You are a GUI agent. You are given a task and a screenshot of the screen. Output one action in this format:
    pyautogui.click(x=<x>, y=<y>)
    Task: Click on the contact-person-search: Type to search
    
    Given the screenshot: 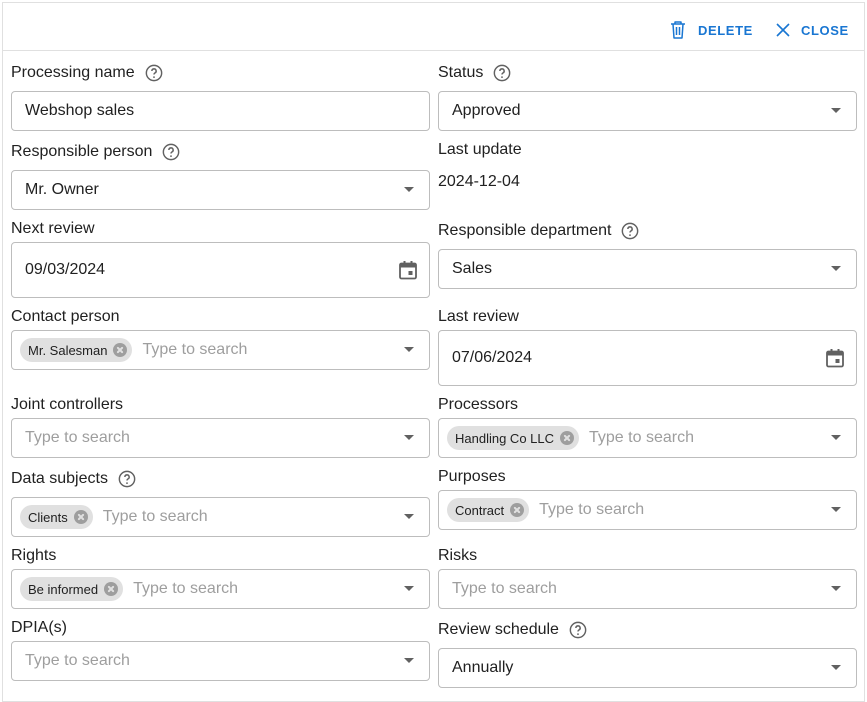 What is the action you would take?
    pyautogui.click(x=194, y=350)
    